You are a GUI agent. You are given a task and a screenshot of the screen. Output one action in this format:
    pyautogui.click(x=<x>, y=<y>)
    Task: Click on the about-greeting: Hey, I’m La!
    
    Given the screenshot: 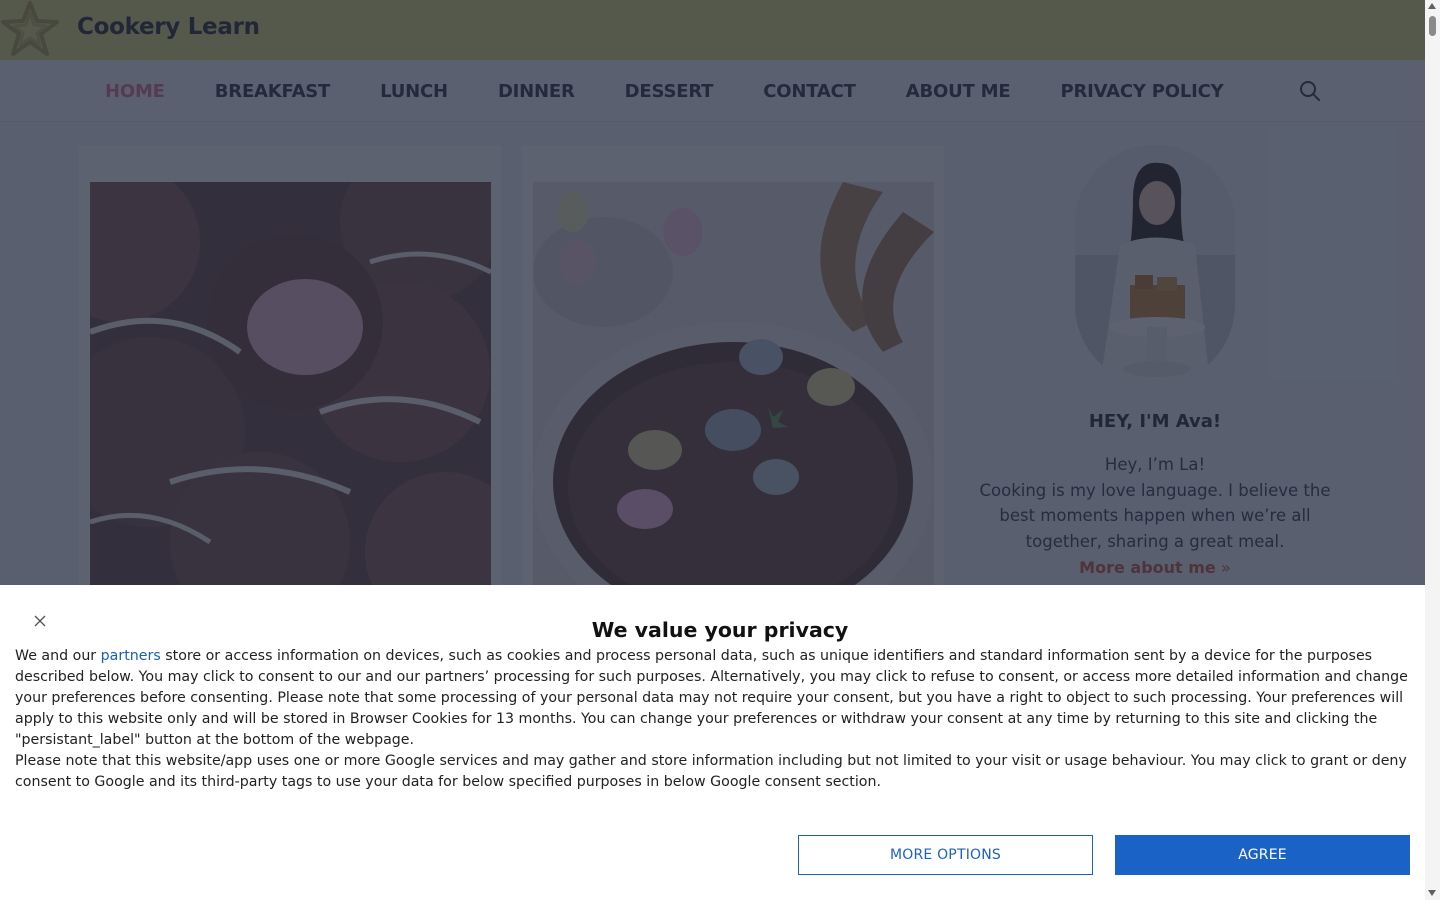 What is the action you would take?
    pyautogui.click(x=1155, y=464)
    